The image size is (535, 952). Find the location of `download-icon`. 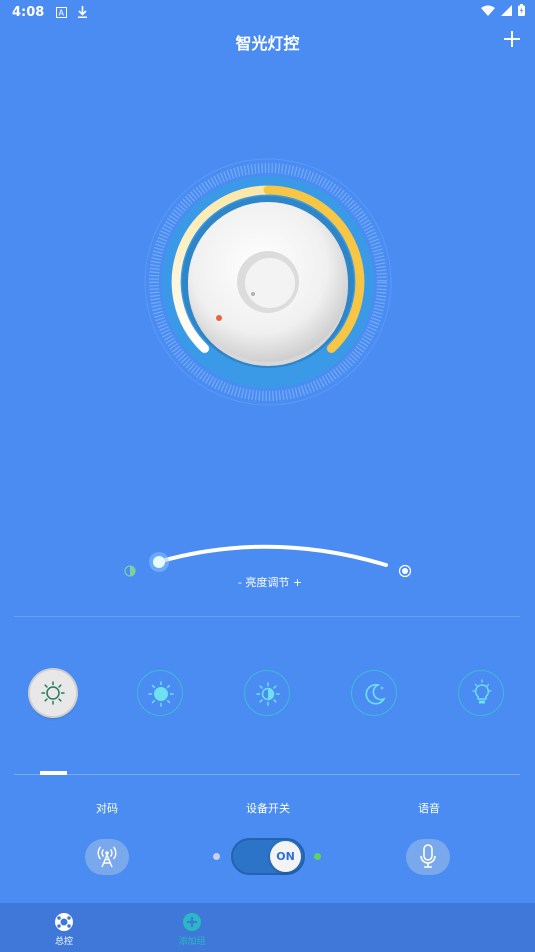

download-icon is located at coordinates (82, 12).